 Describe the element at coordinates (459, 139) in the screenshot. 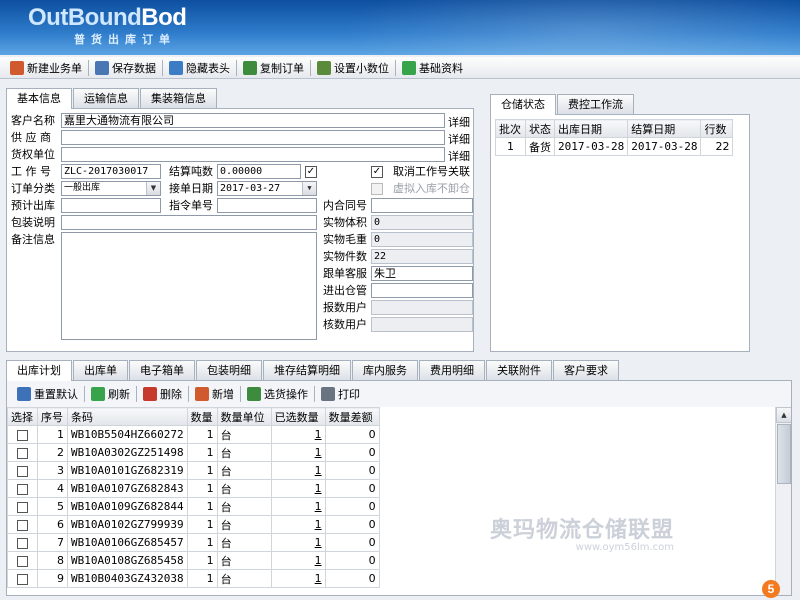

I see `supplier-detail-link: 详细` at that location.